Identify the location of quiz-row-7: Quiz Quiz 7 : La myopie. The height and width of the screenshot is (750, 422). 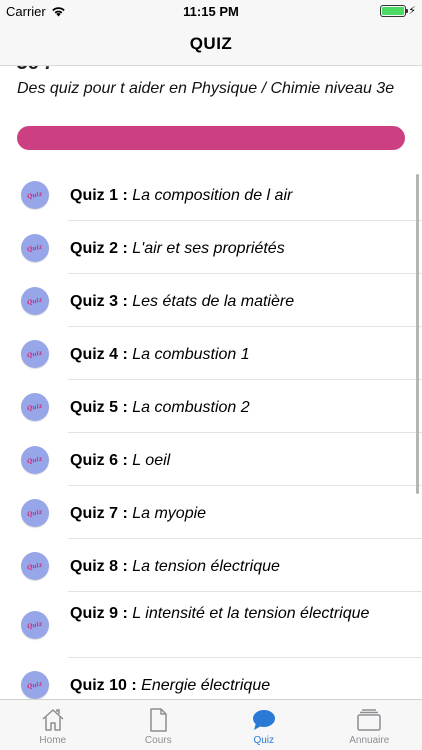
(211, 512).